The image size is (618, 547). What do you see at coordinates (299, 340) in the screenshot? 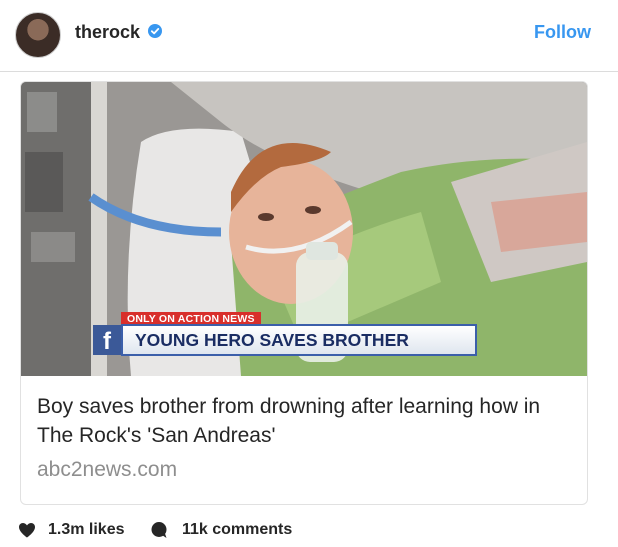
I see `chyron-headline: YOUNG HERO SAVES BROTHER` at bounding box center [299, 340].